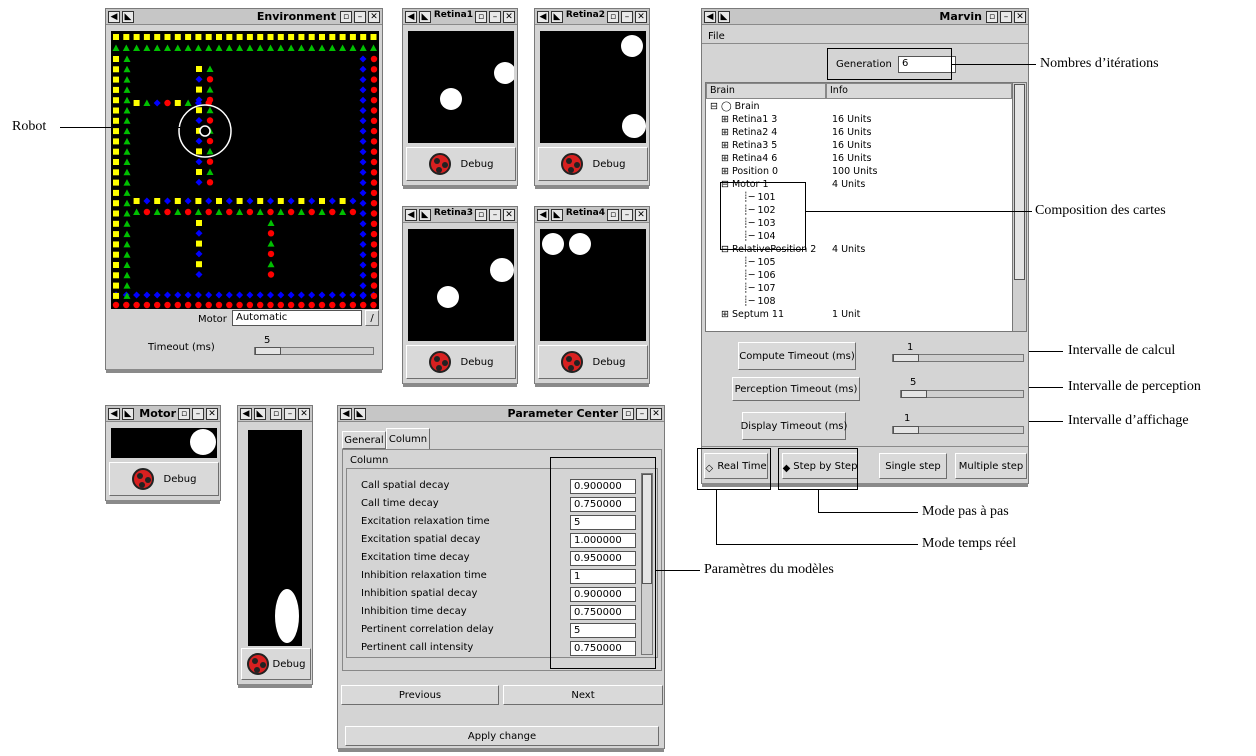 The height and width of the screenshot is (756, 1256). I want to click on display-timeout-slider, so click(958, 430).